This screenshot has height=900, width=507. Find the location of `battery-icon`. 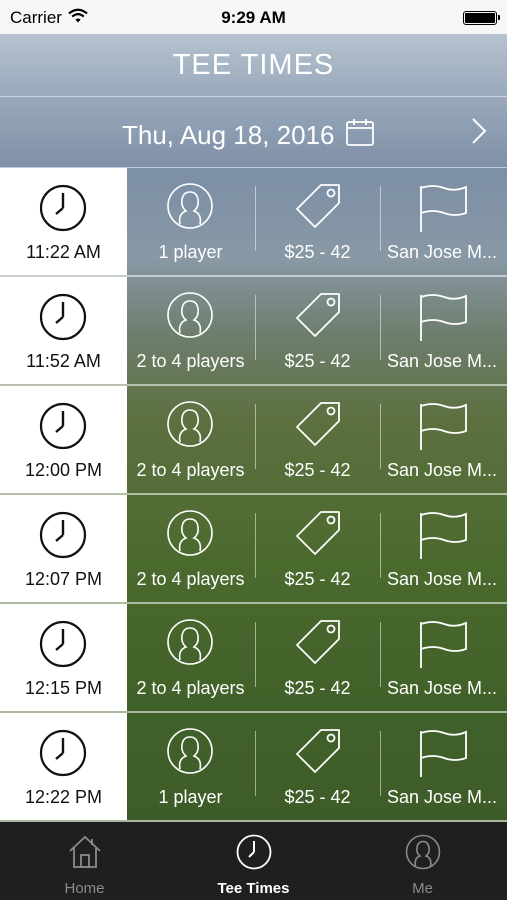

battery-icon is located at coordinates (481, 18).